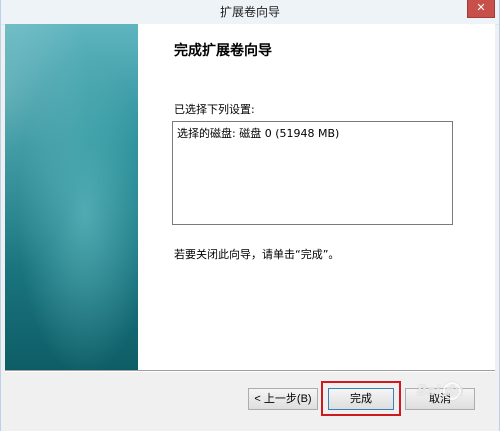  I want to click on selected-settings-label: 已选择下列设置:, so click(214, 109).